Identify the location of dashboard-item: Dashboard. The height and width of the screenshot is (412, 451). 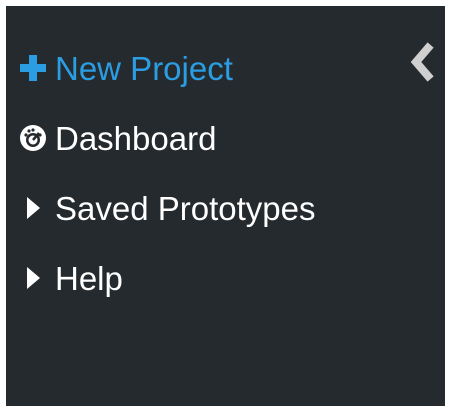
(116, 138).